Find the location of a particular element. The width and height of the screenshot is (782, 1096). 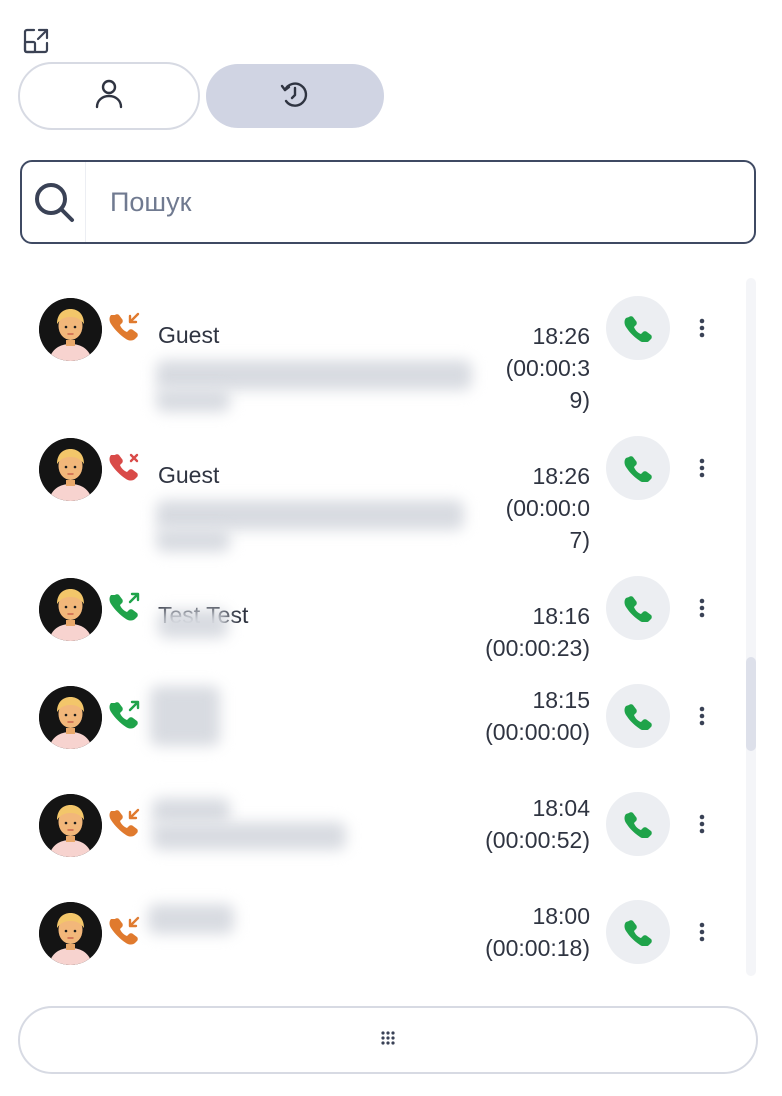

history-icon is located at coordinates (295, 96).